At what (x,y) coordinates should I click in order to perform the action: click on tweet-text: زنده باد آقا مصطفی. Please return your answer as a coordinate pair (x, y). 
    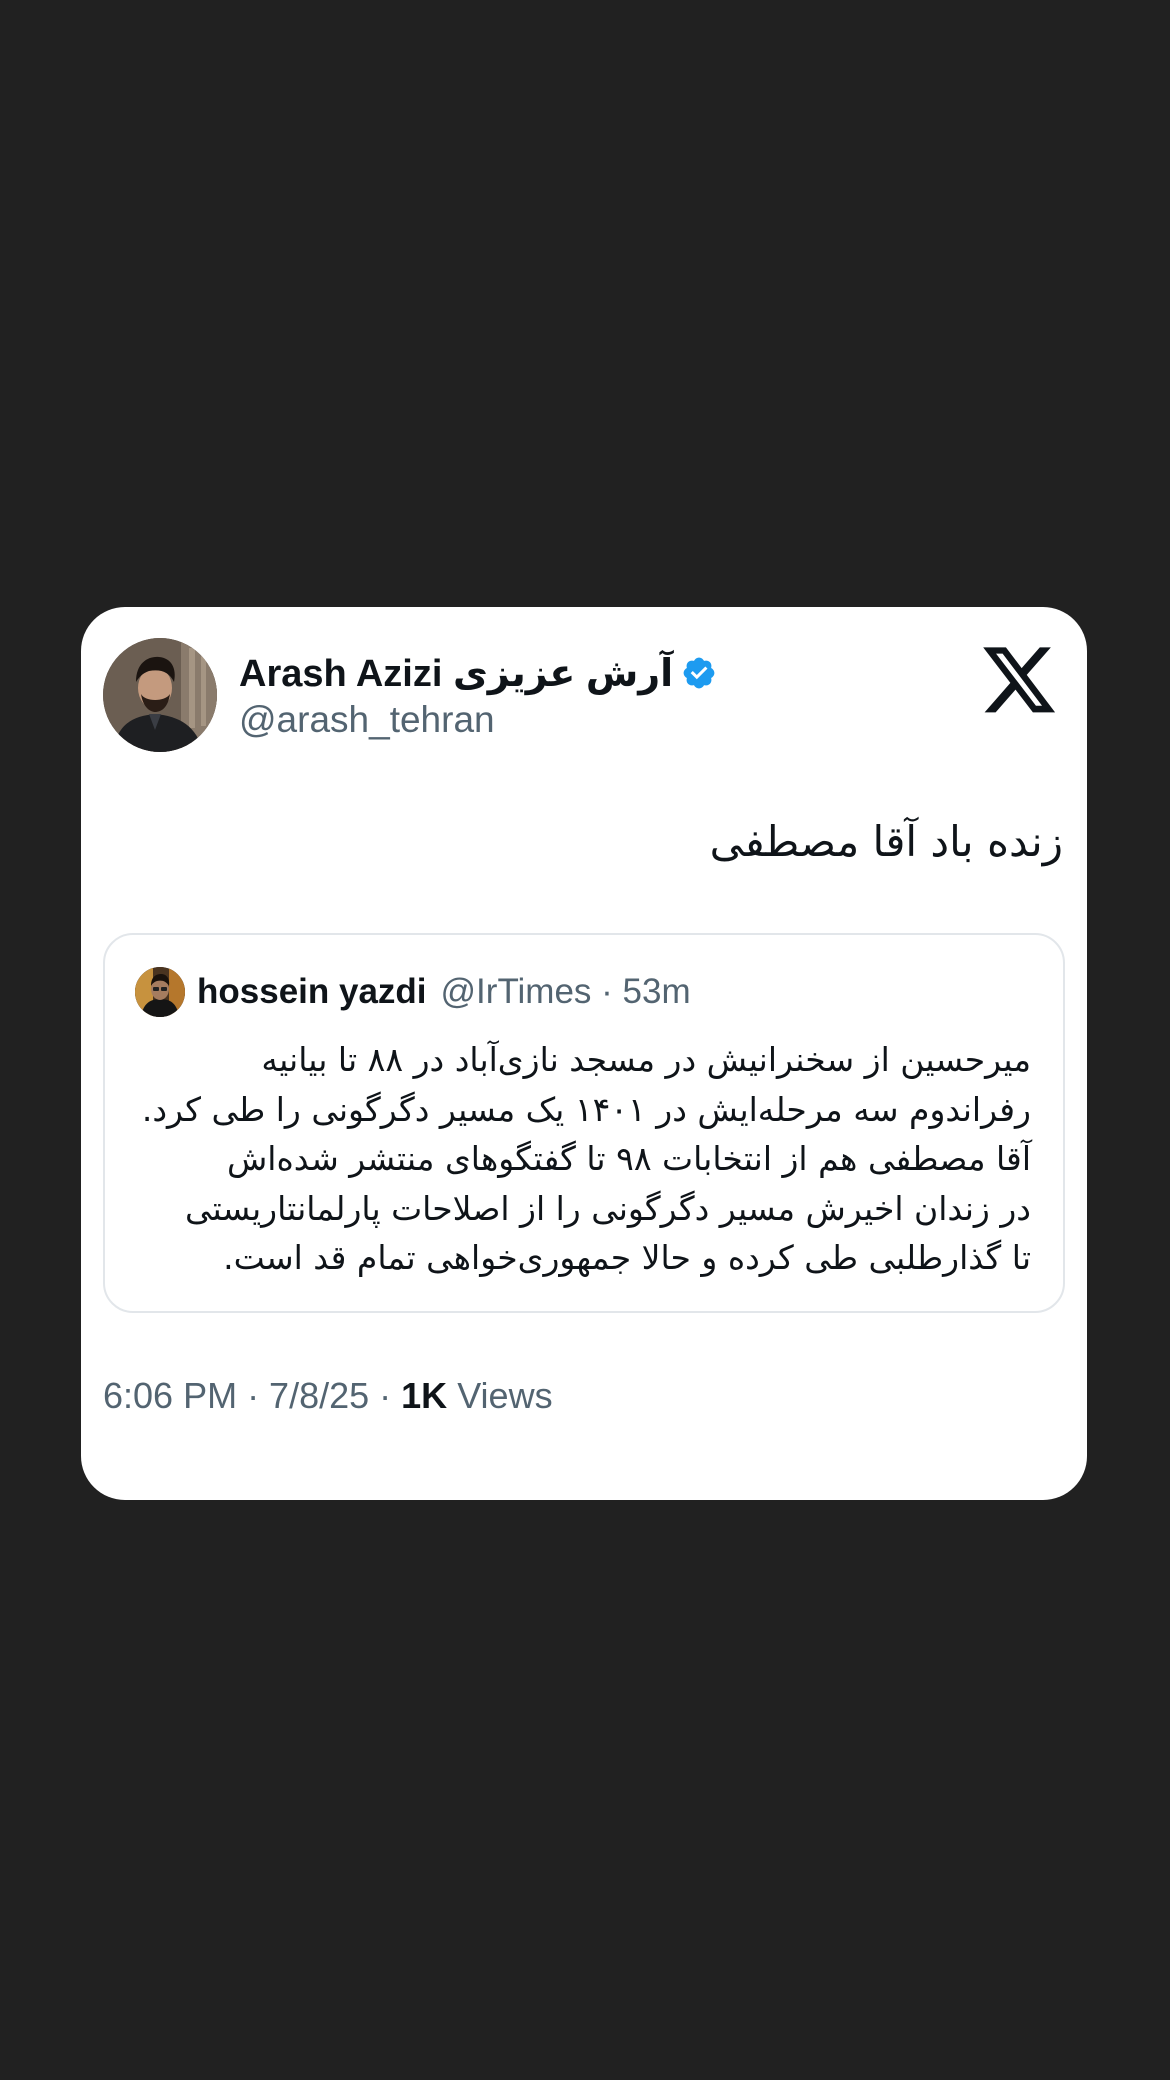
    Looking at the image, I should click on (886, 841).